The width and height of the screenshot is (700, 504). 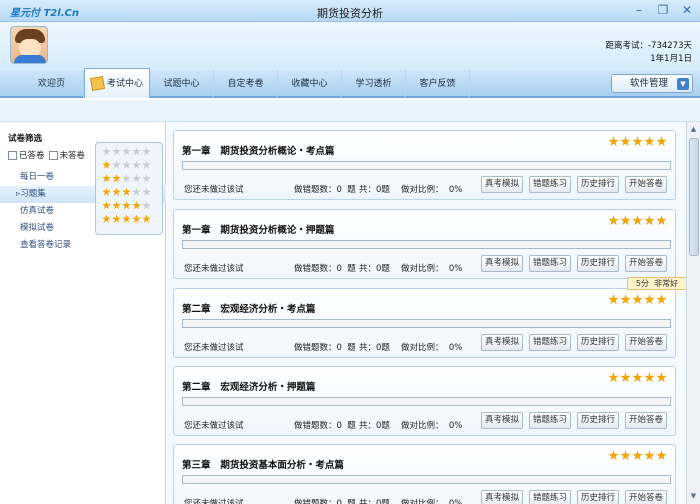 I want to click on paper-title: 第二章 宏观经济分析・考点篇, so click(x=249, y=309).